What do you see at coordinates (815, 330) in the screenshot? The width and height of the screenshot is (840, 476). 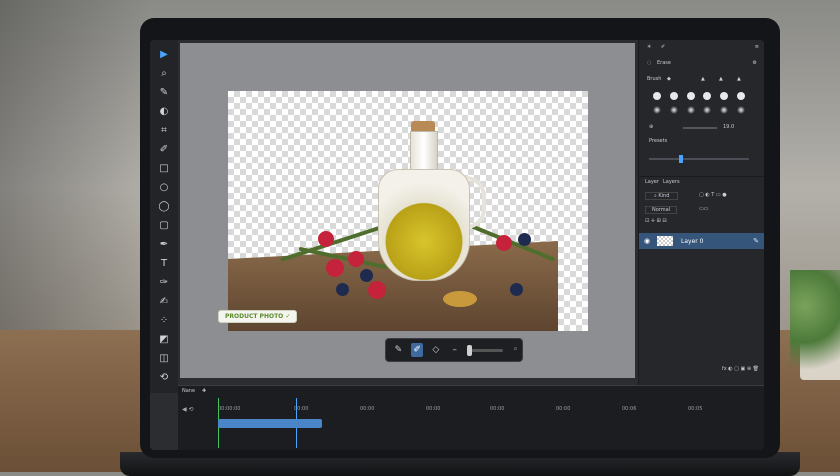 I see `plant` at bounding box center [815, 330].